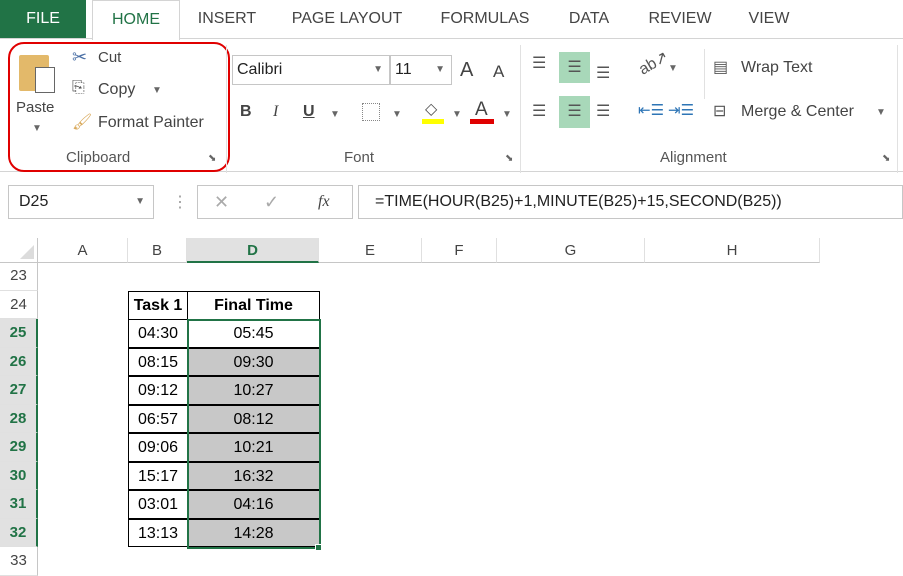 The width and height of the screenshot is (903, 576). What do you see at coordinates (19, 304) in the screenshot?
I see `row-header-24: 24` at bounding box center [19, 304].